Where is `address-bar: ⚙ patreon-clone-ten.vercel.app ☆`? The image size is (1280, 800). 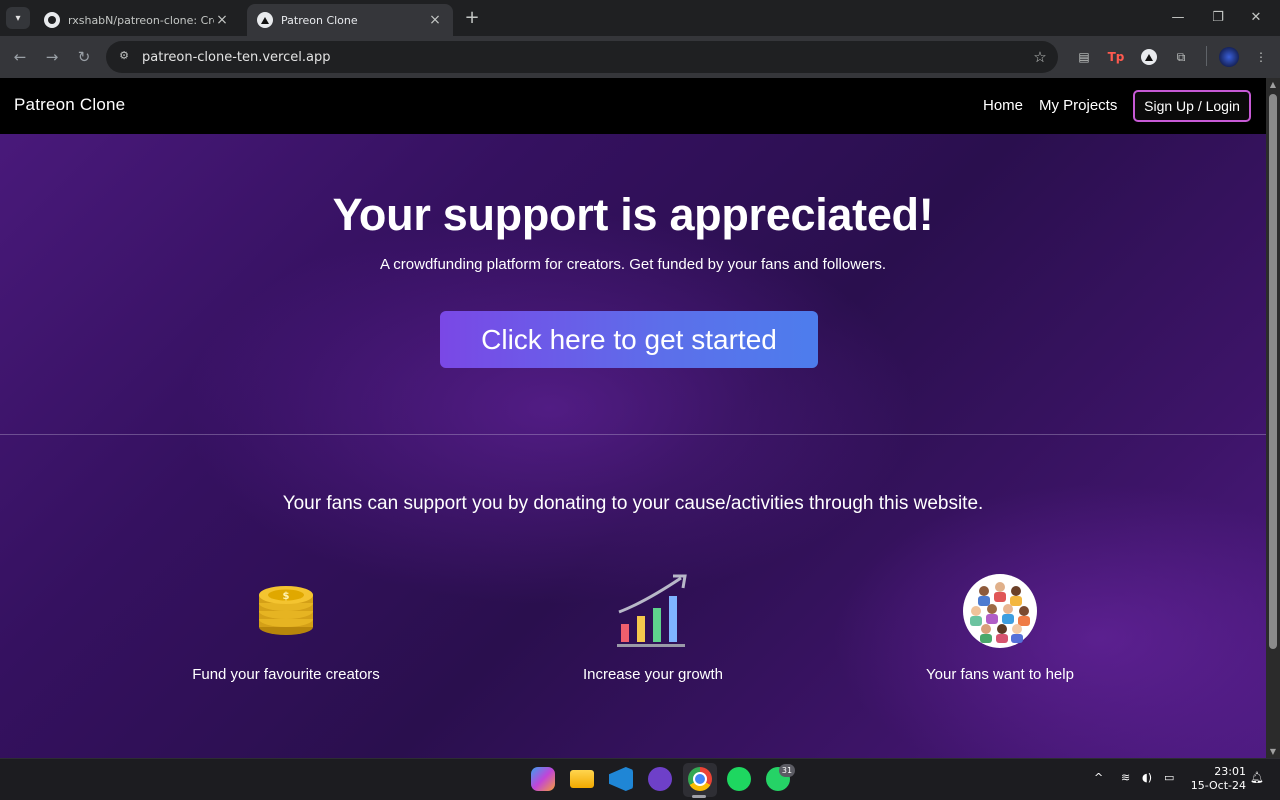
address-bar: ⚙ patreon-clone-ten.vercel.app ☆ is located at coordinates (582, 57).